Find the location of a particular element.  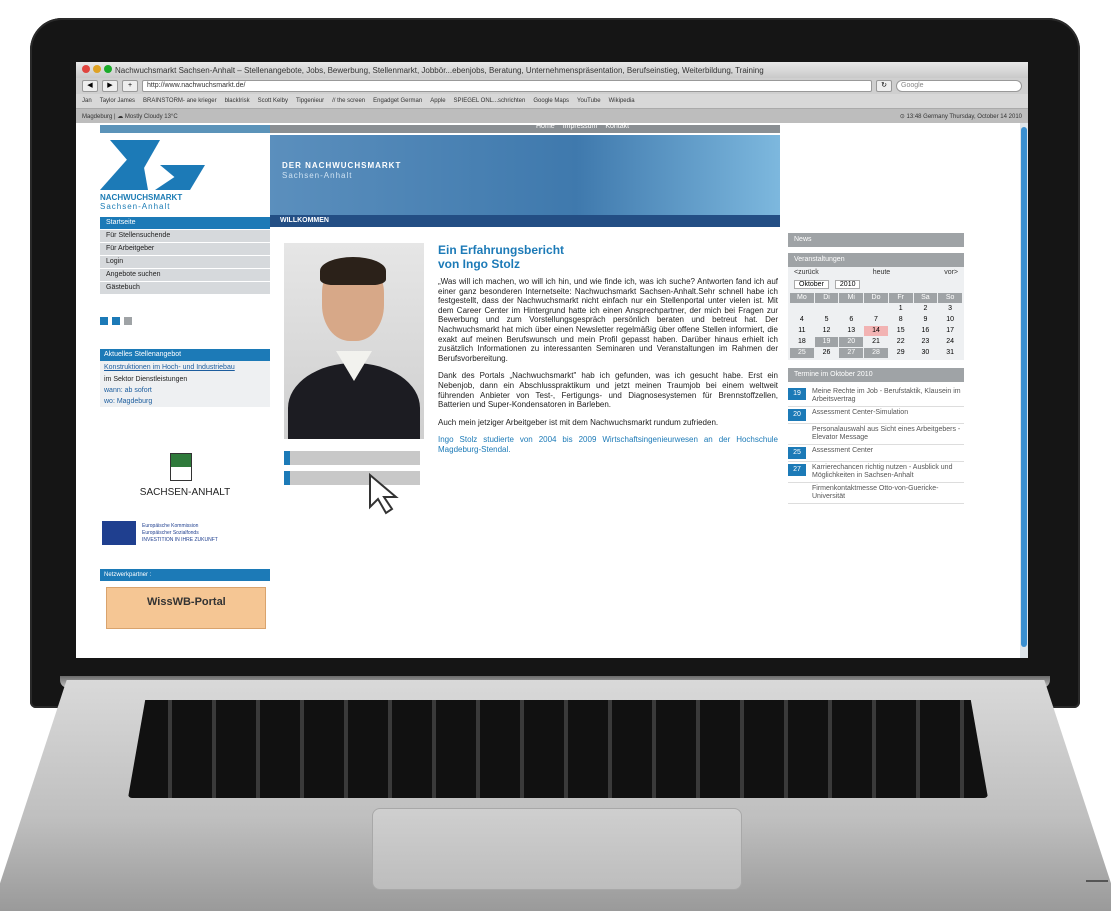

month-select: Oktober is located at coordinates (811, 284).